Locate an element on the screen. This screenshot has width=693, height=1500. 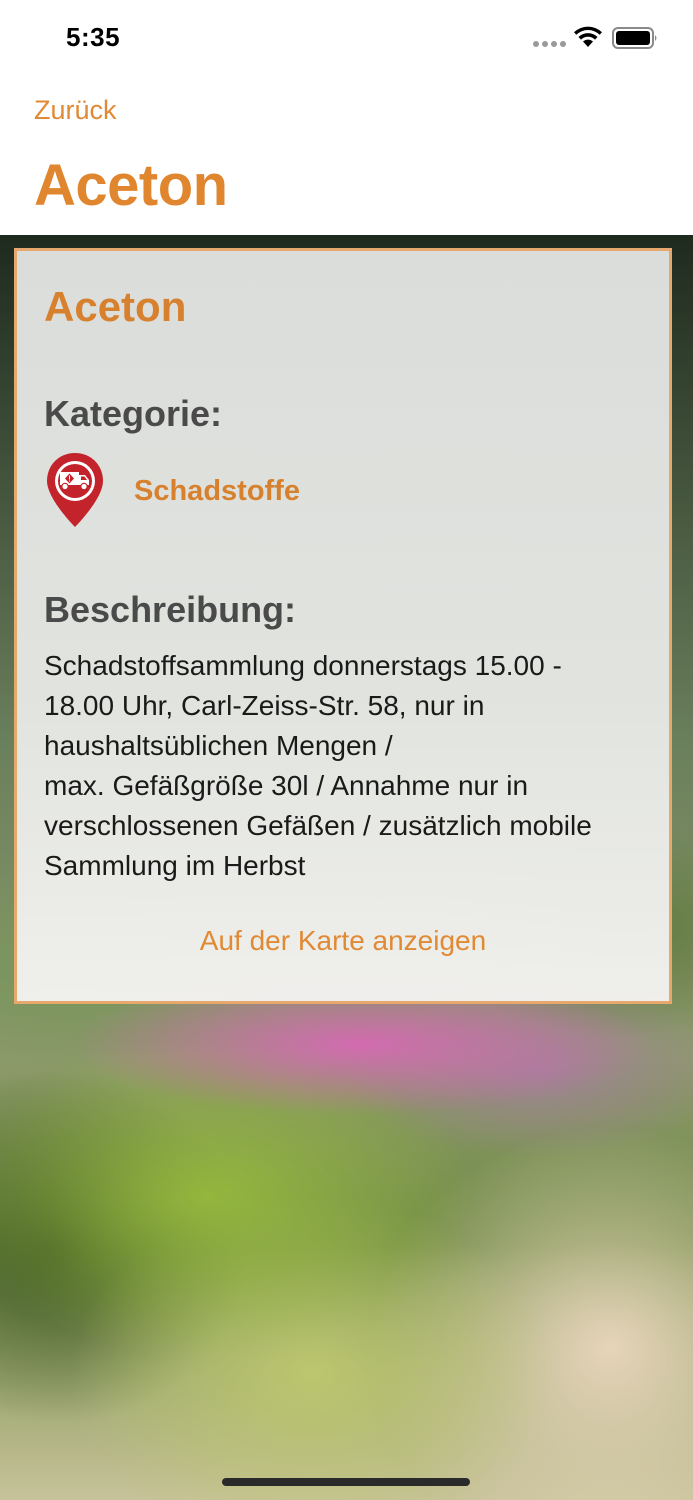
category-row: Schadstoffe is located at coordinates (344, 491).